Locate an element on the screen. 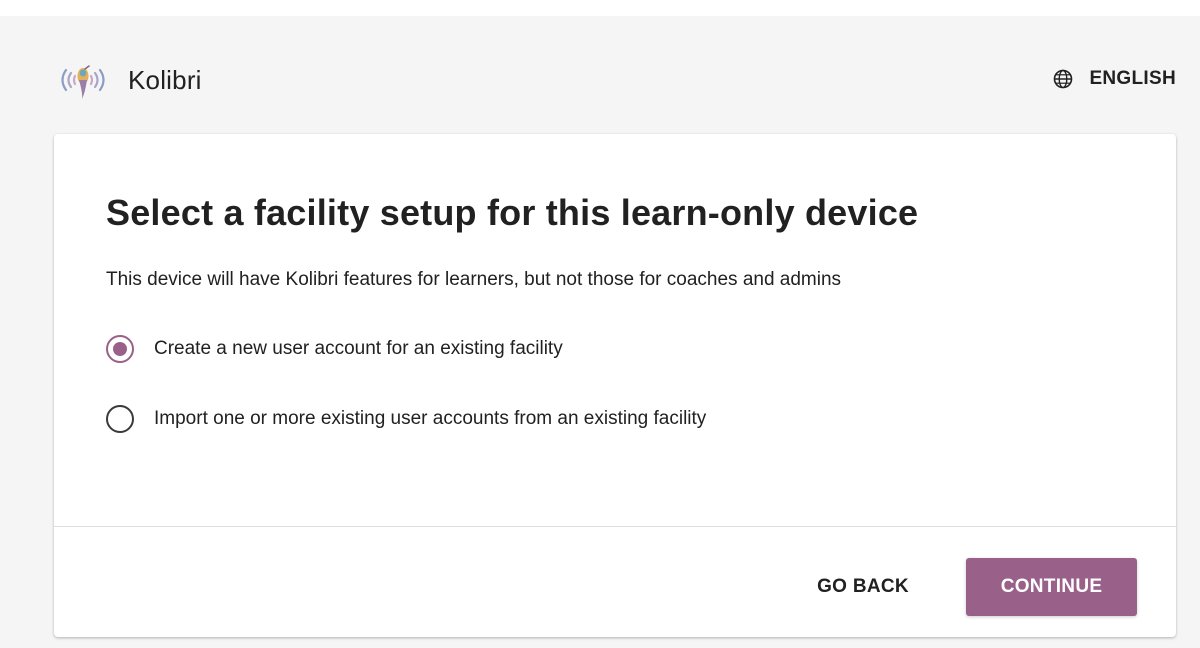 The image size is (1200, 648). continue-button: CONTINUE is located at coordinates (1051, 587).